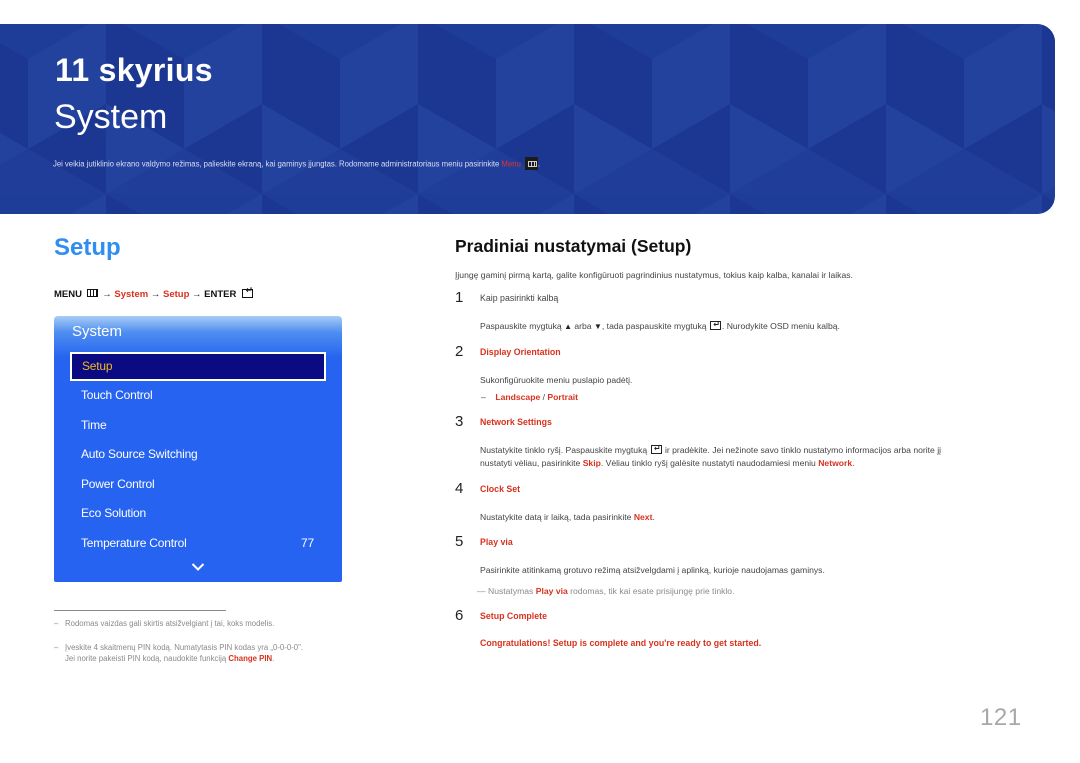 Image resolution: width=1080 pixels, height=763 pixels. What do you see at coordinates (198, 485) in the screenshot?
I see `osd-item-power-control: Power Control` at bounding box center [198, 485].